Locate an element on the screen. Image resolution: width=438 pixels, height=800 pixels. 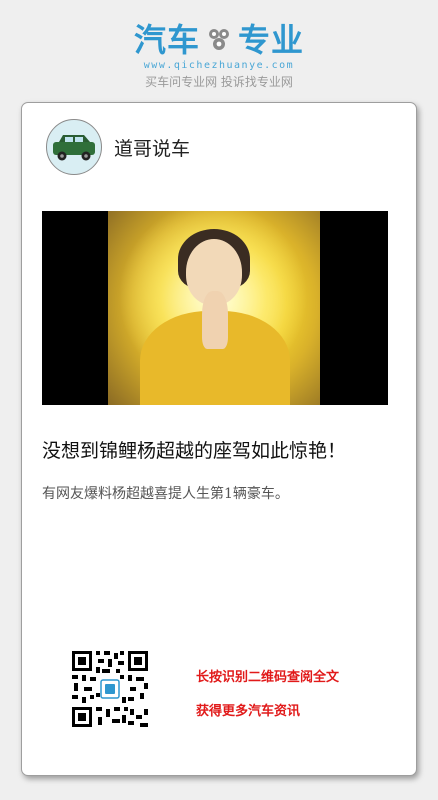
qr-call-to-action: 长按识别二维码查阅全文 获得更多汽车资讯 is located at coordinates (267, 695).